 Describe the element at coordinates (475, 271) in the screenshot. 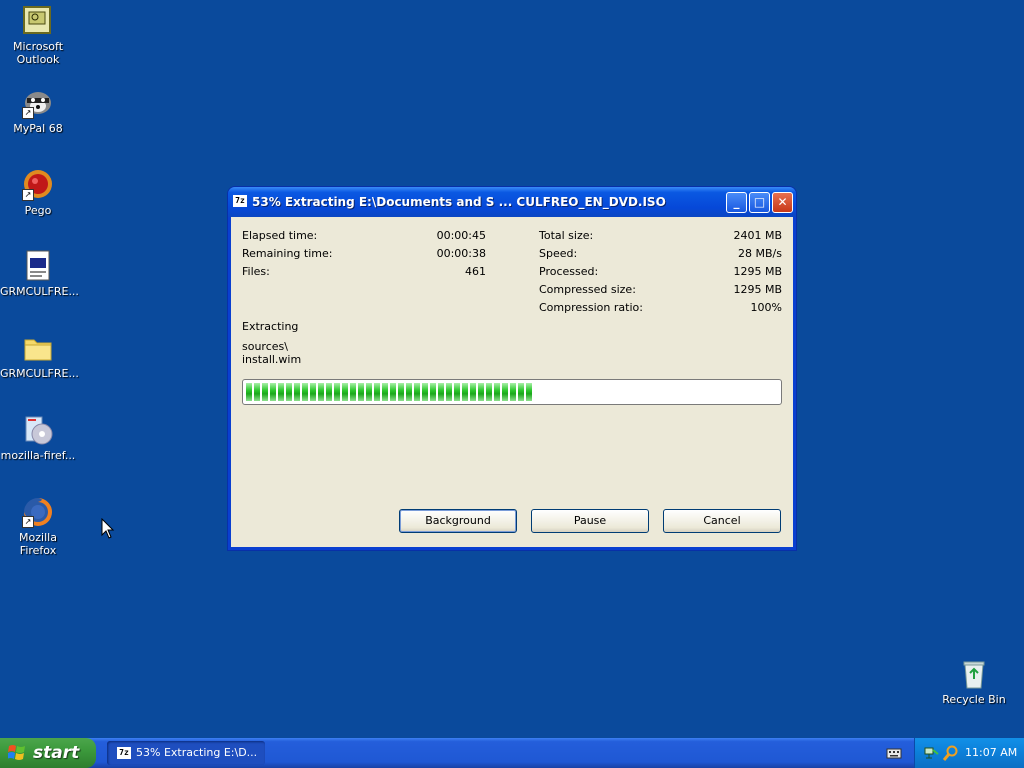

I see `files-value: 461` at that location.